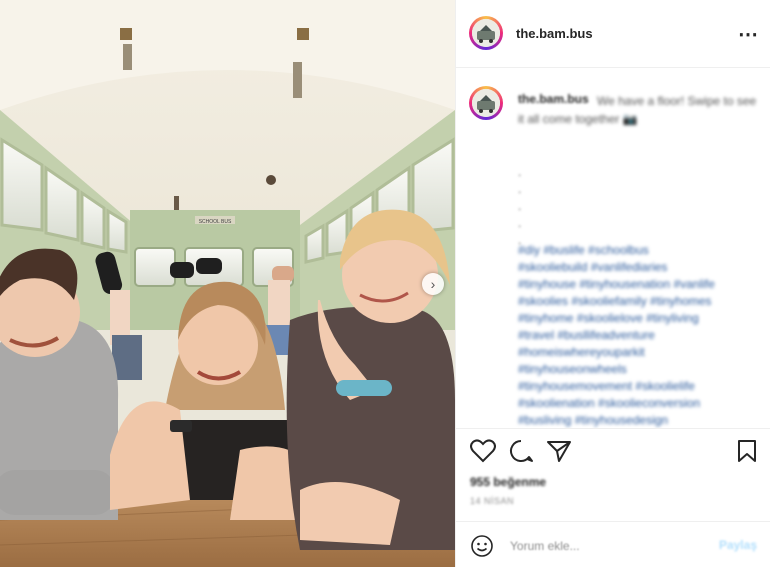 Image resolution: width=770 pixels, height=569 pixels. Describe the element at coordinates (610, 546) in the screenshot. I see `comment-input` at that location.